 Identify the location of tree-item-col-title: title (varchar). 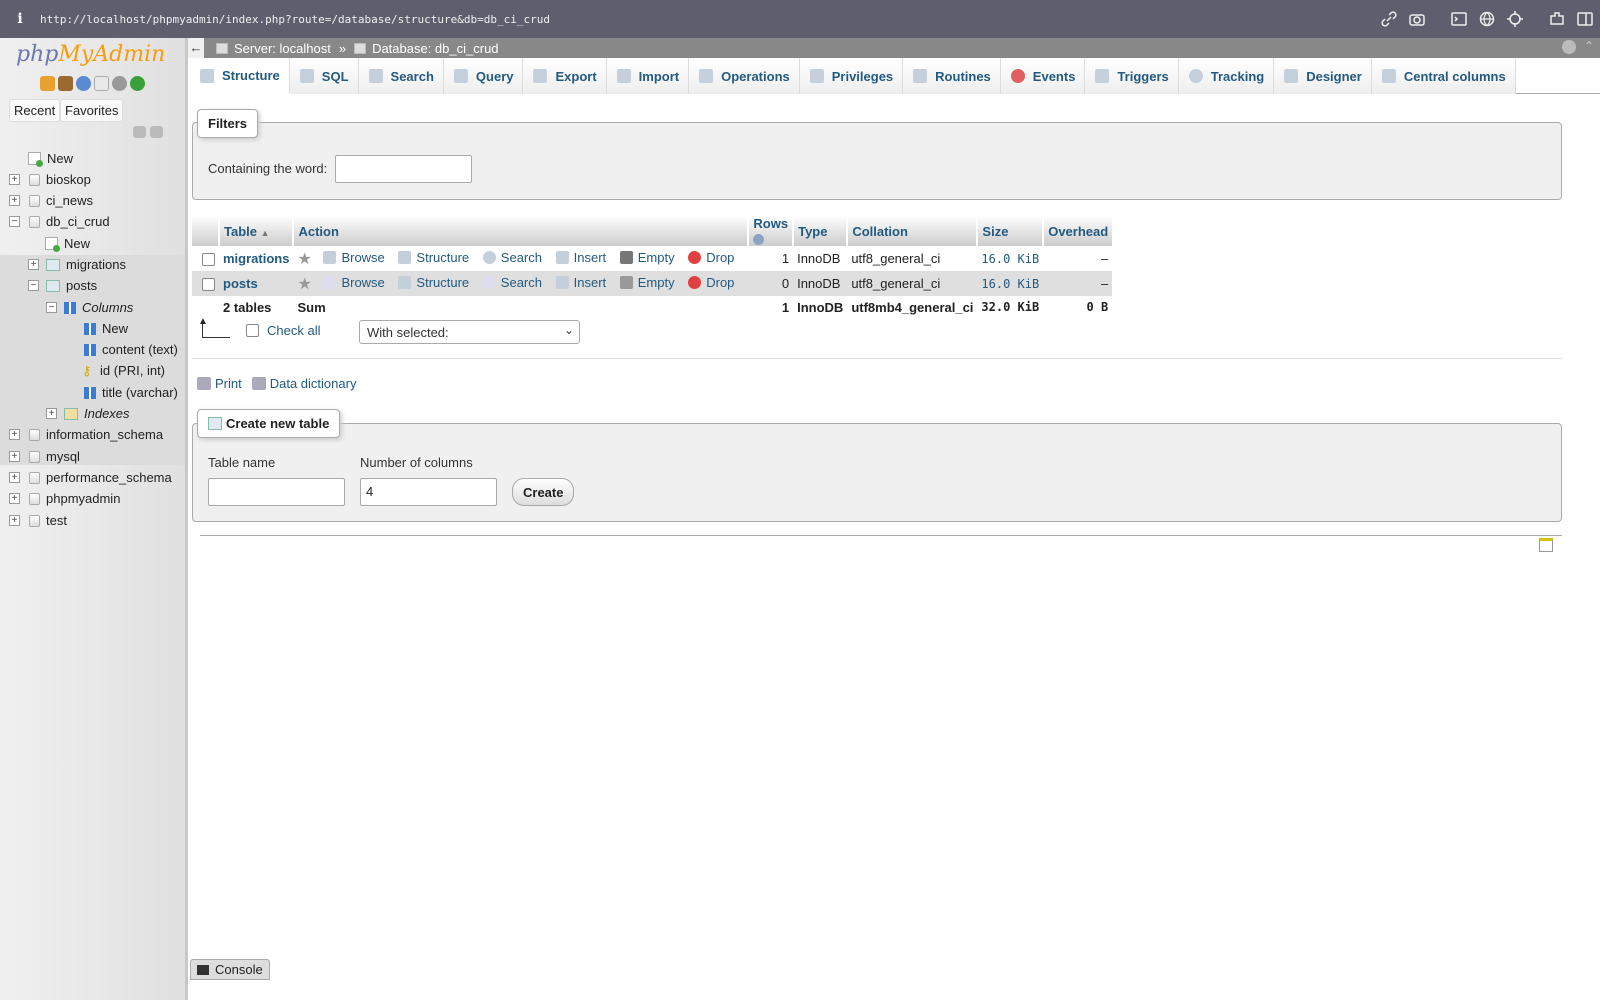
(131, 392).